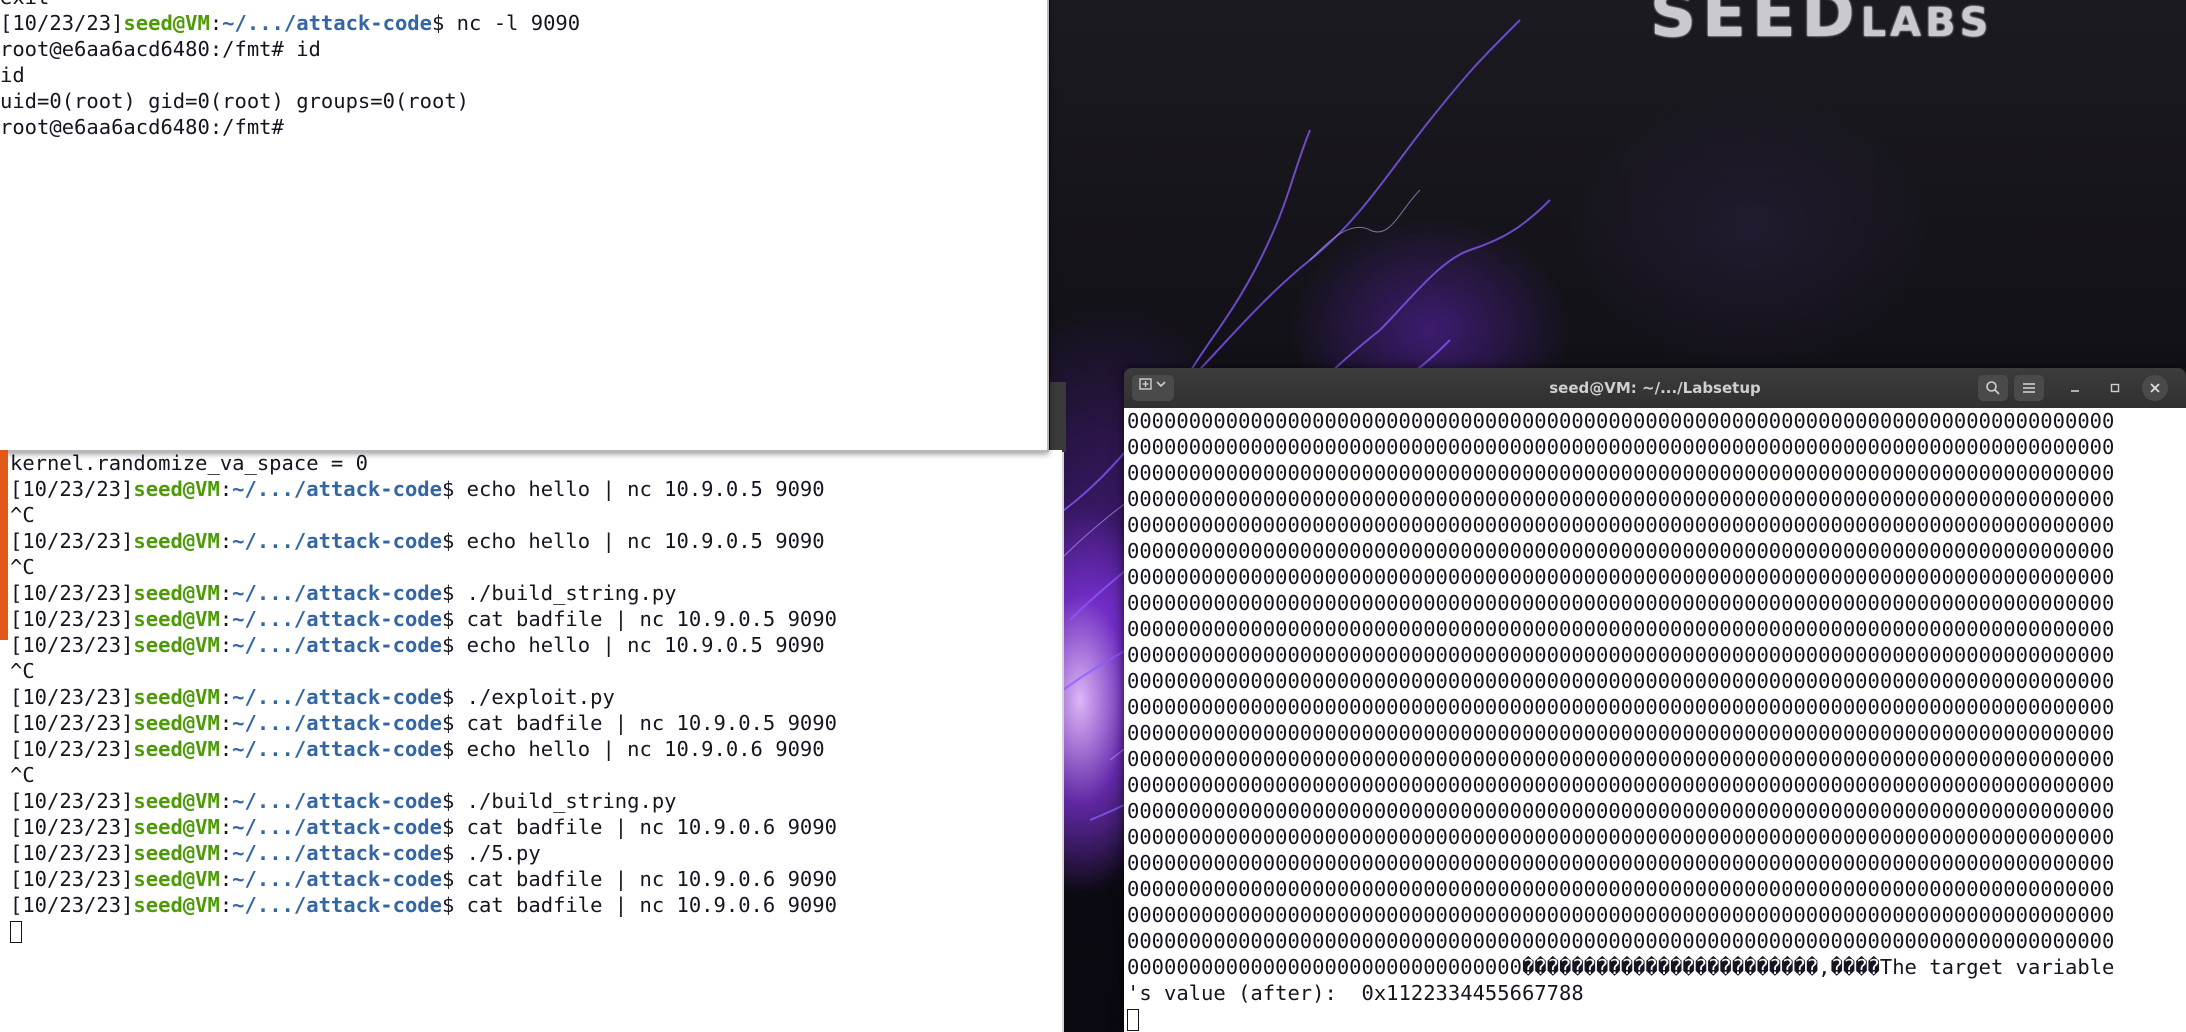 The image size is (2186, 1032). What do you see at coordinates (491, 853) in the screenshot?
I see `command-text: $ ./5.py` at bounding box center [491, 853].